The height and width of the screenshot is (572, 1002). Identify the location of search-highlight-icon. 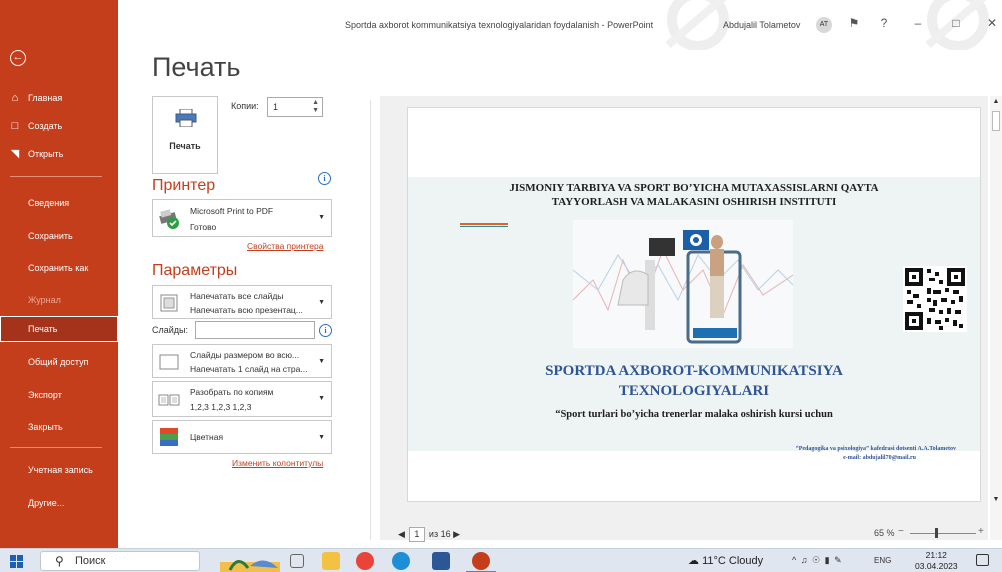
(250, 561).